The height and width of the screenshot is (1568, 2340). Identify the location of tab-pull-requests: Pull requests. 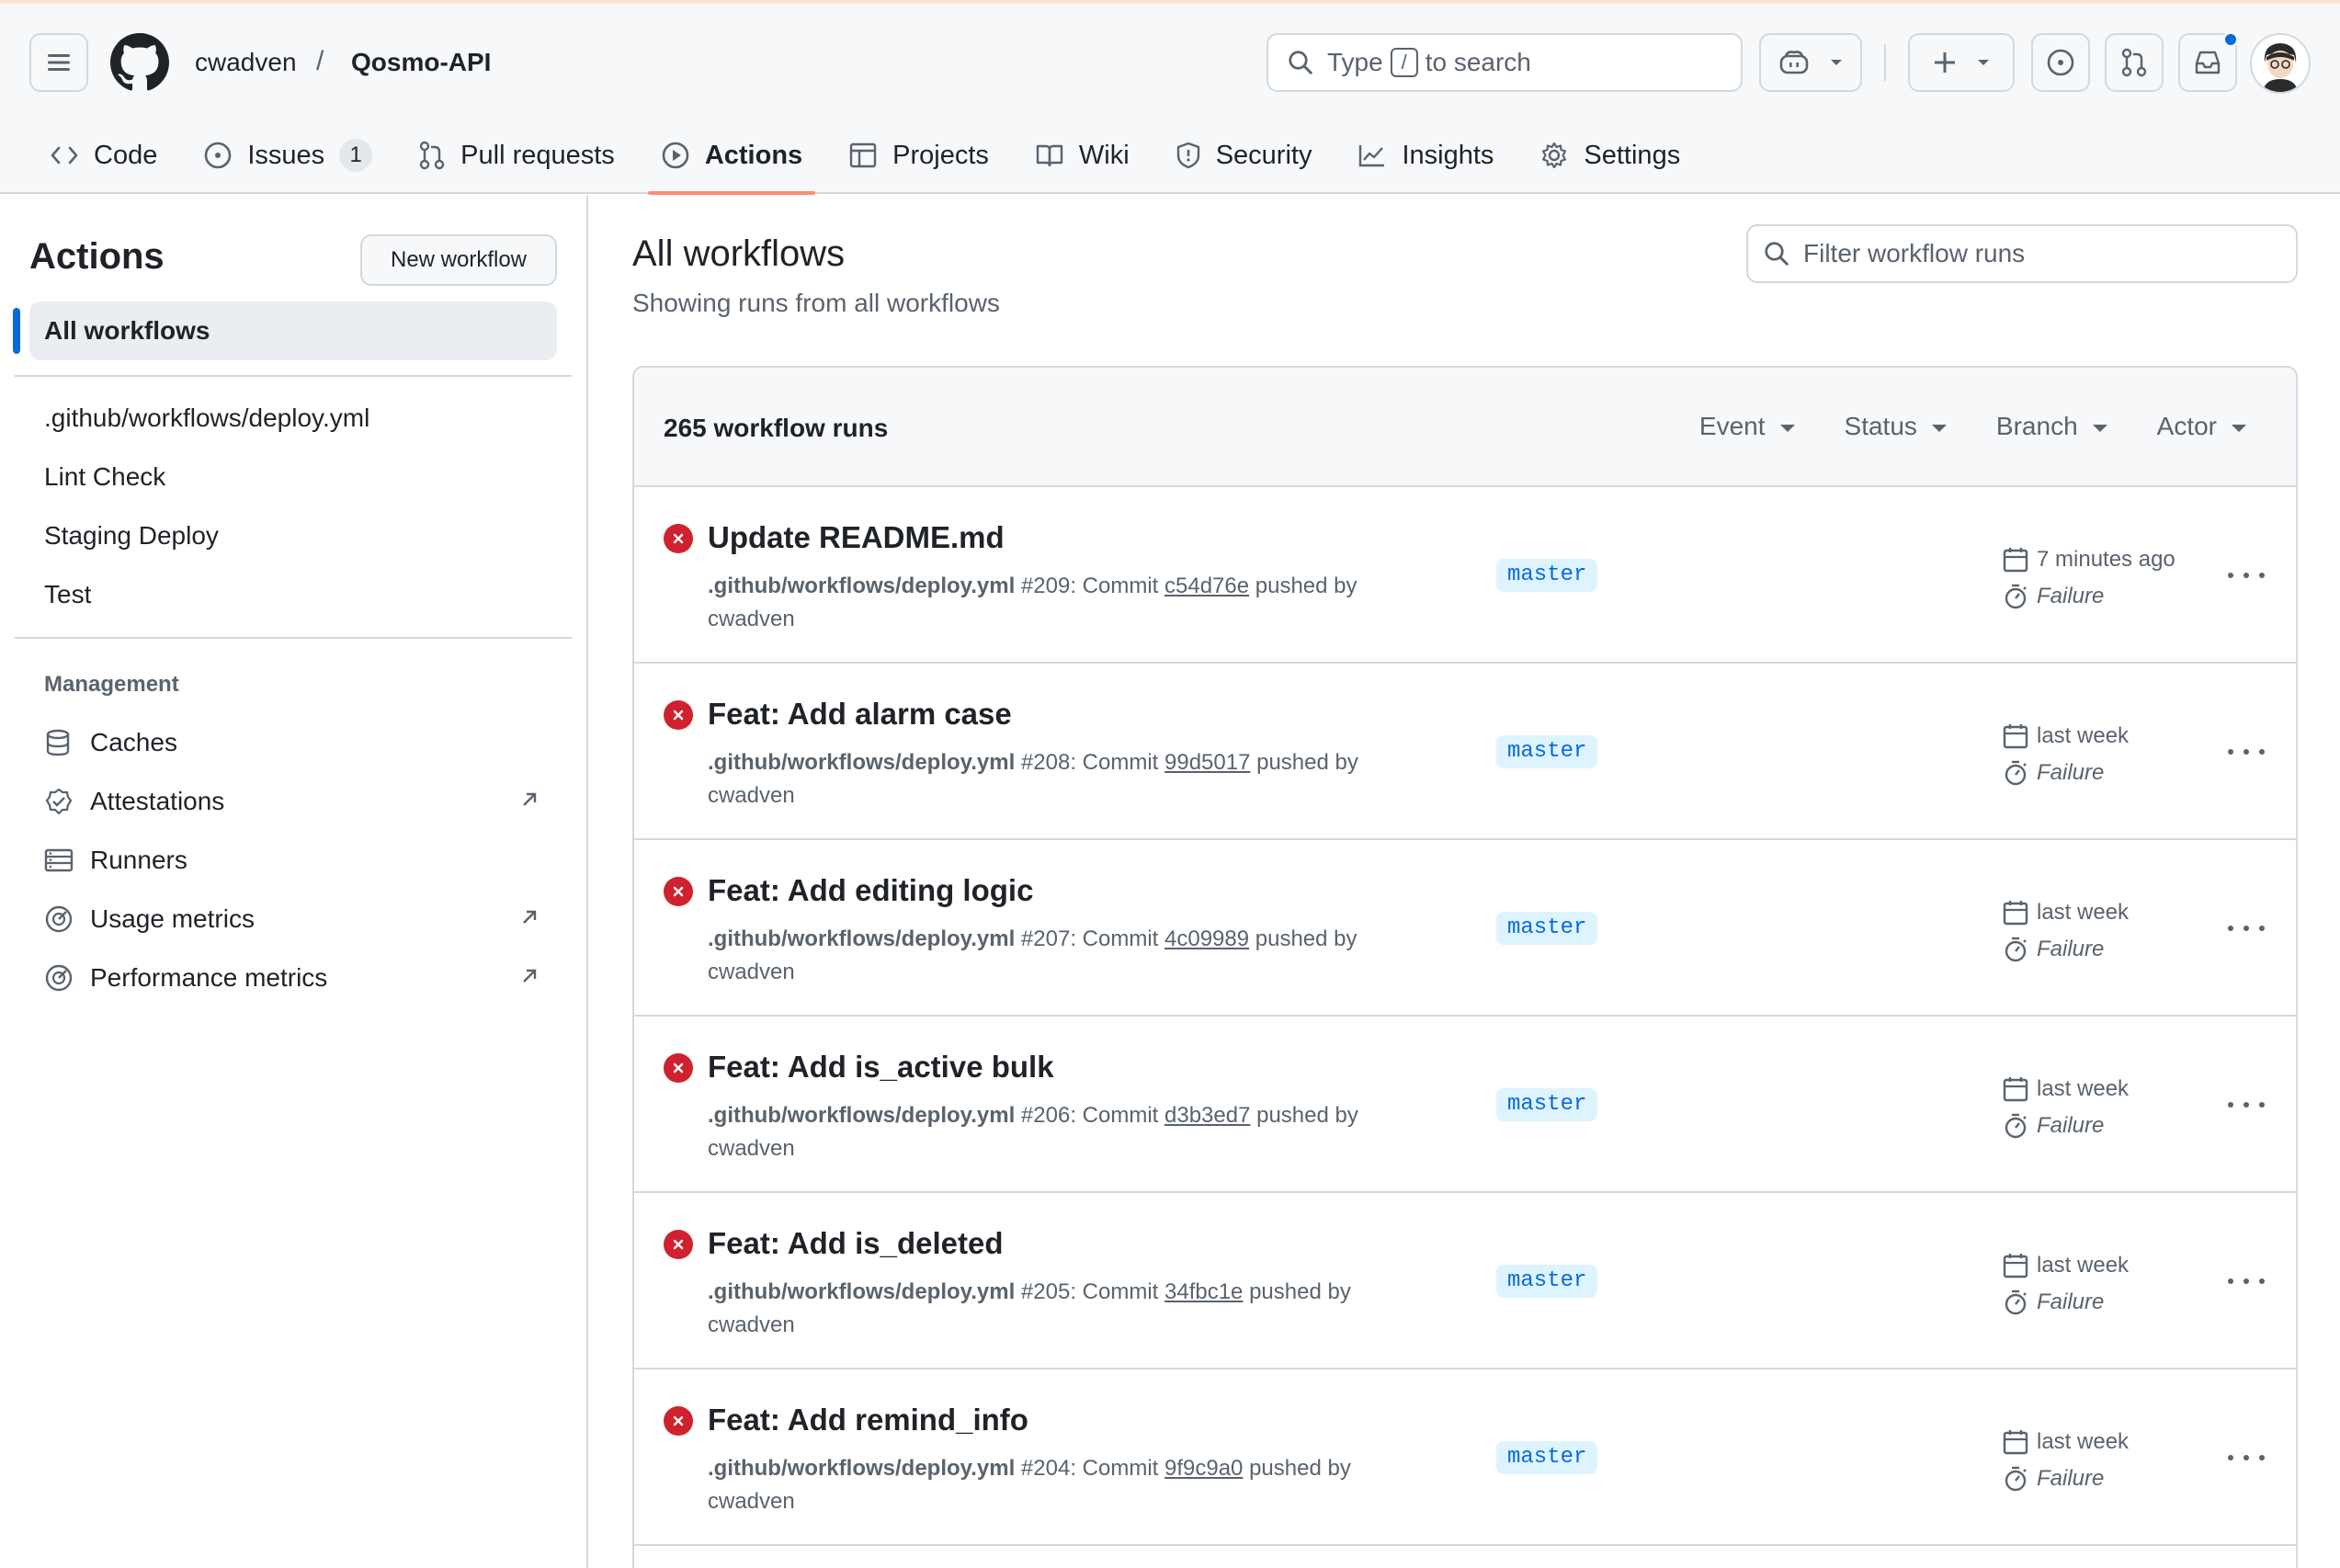
(516, 155).